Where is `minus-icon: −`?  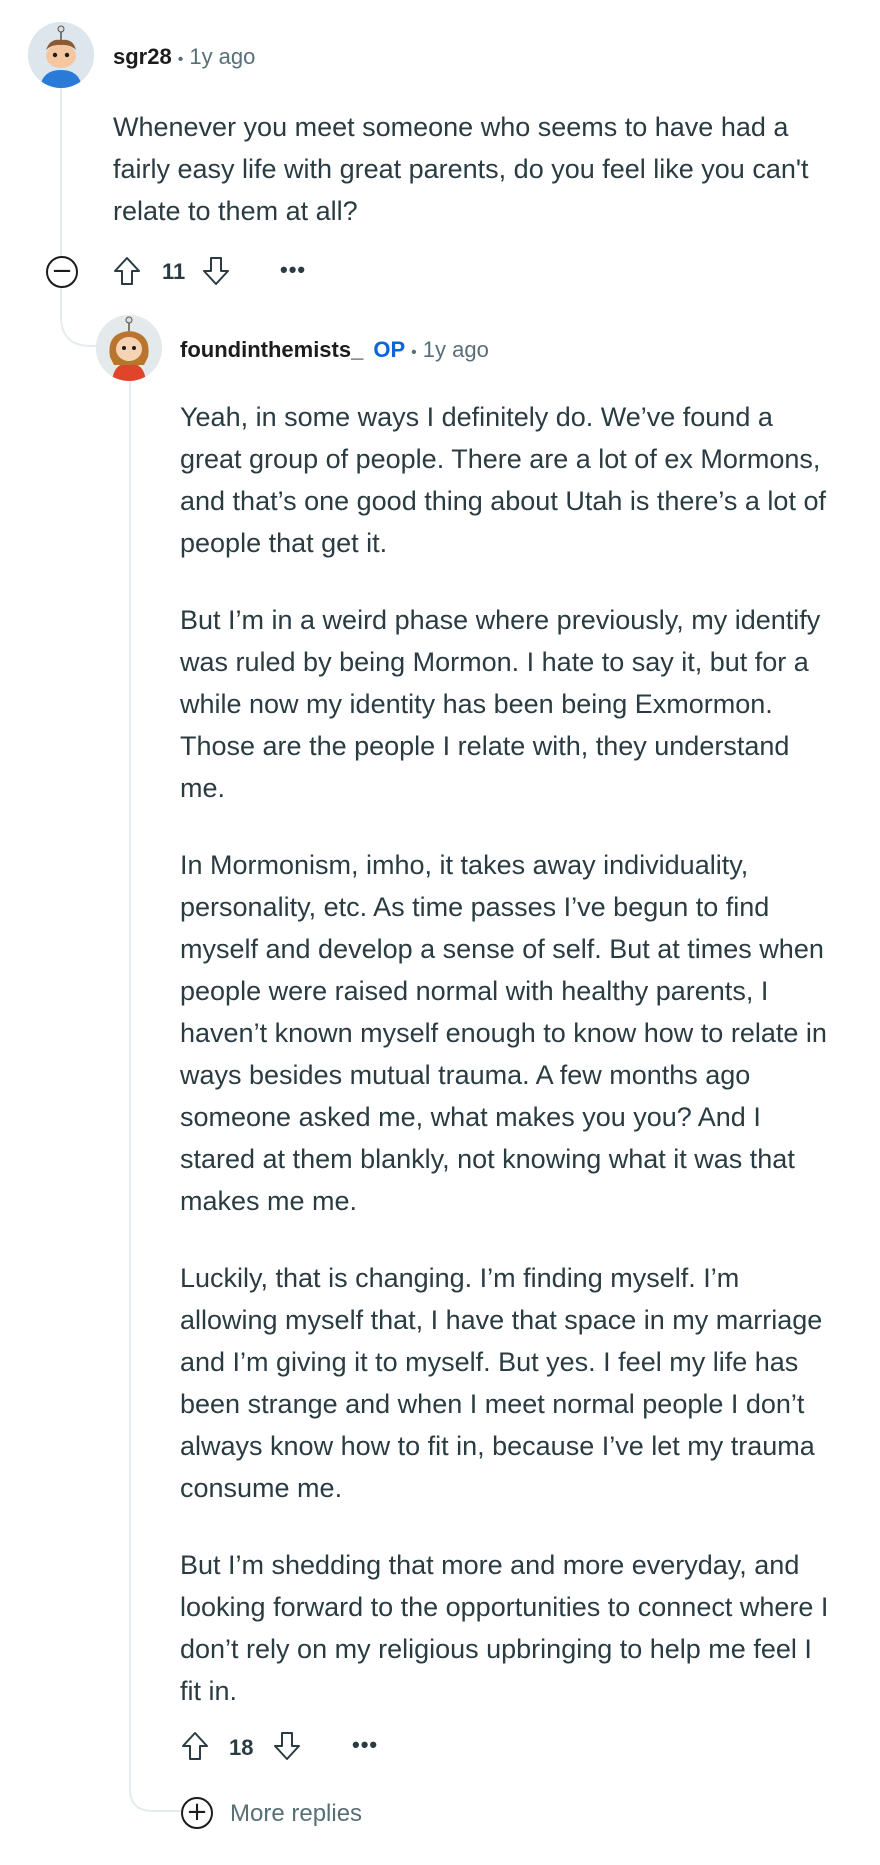 minus-icon: − is located at coordinates (62, 271).